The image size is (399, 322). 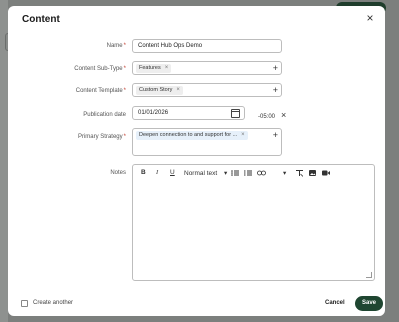 I want to click on date-value: 01/01/2026, so click(x=153, y=113).